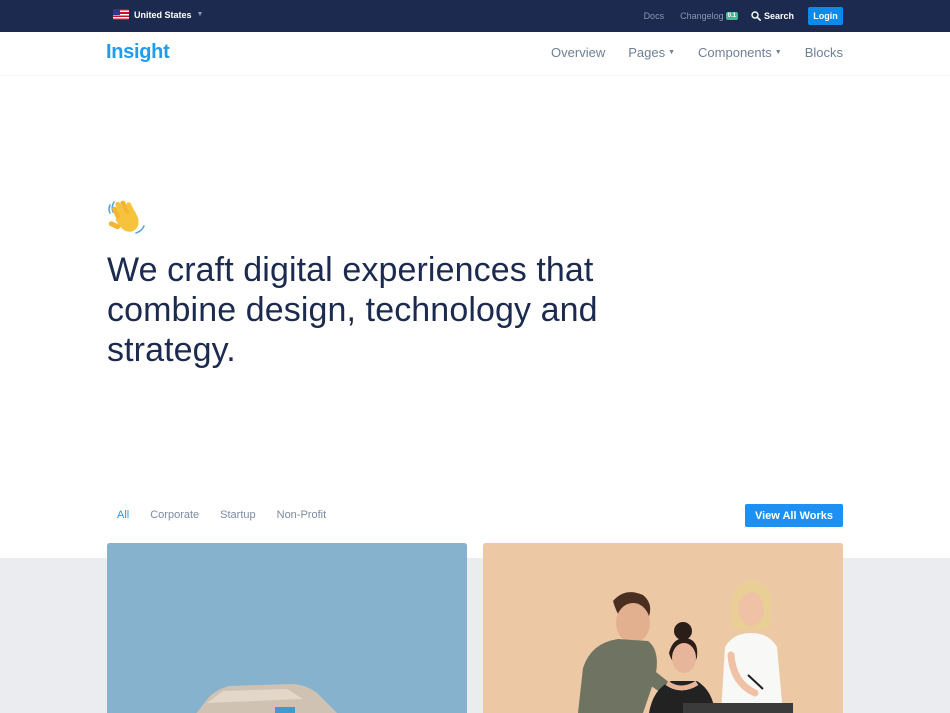 Image resolution: width=950 pixels, height=713 pixels. What do you see at coordinates (237, 515) in the screenshot?
I see `filter-startup: Startup` at bounding box center [237, 515].